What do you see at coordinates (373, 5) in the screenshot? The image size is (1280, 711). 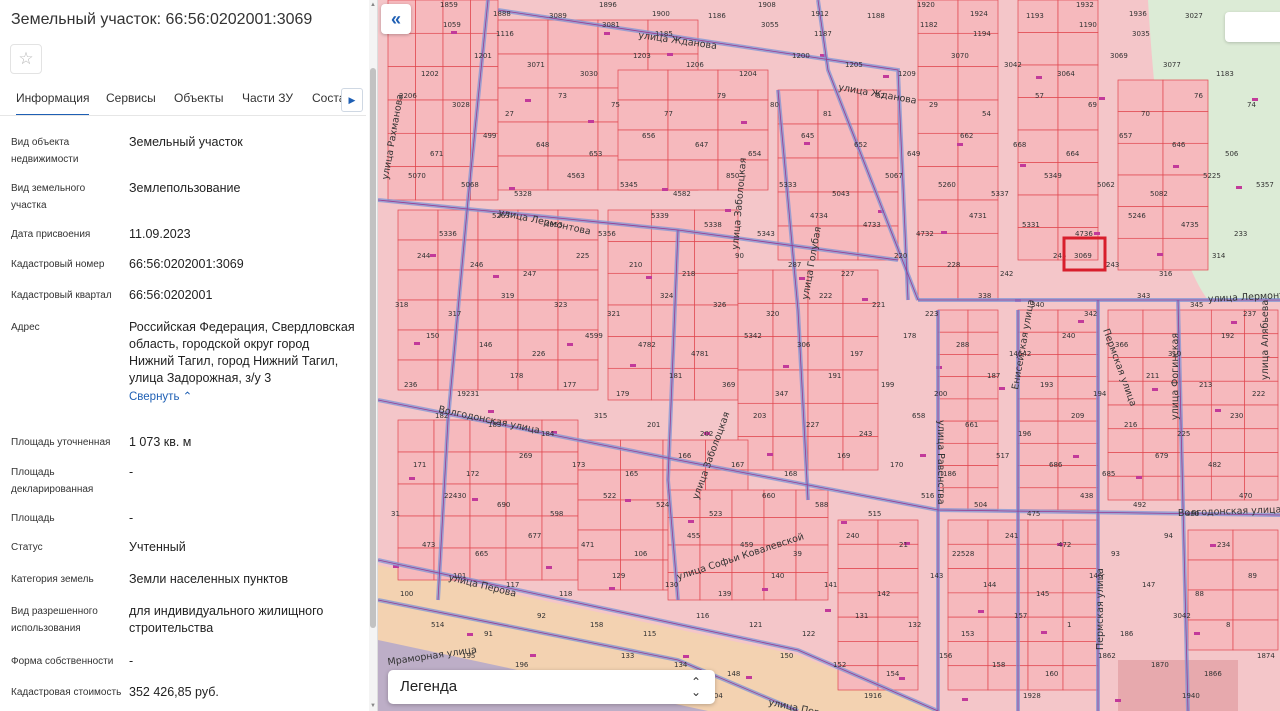 I see `scroll-up-icon: ▲` at bounding box center [373, 5].